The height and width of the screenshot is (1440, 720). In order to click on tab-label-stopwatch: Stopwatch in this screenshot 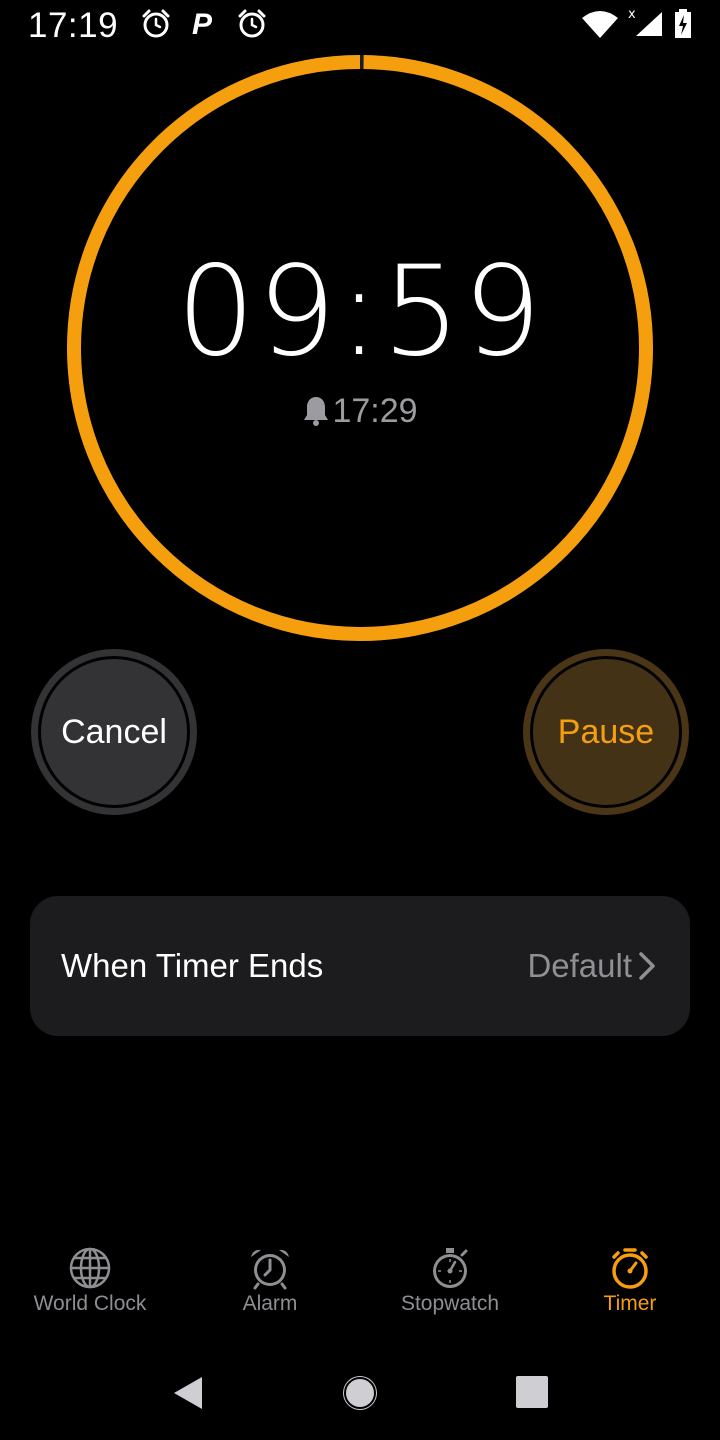, I will do `click(450, 1303)`.